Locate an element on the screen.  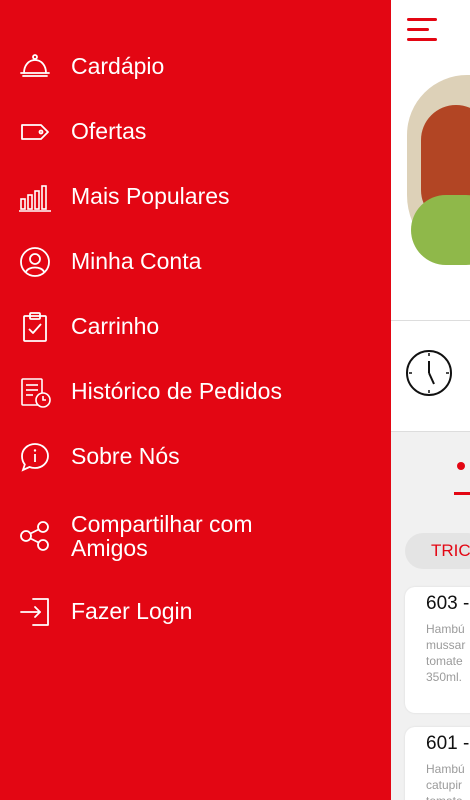
menu-item-label: Sobre Nós is located at coordinates (125, 456).